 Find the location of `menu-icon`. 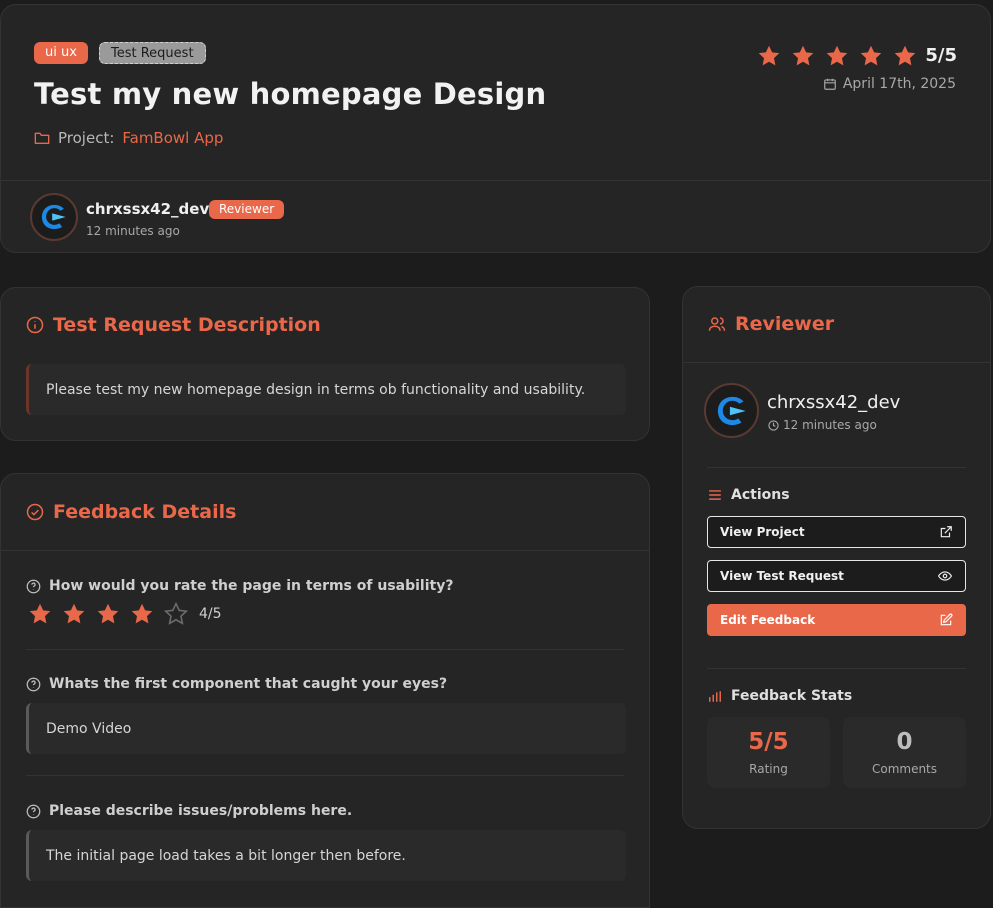

menu-icon is located at coordinates (715, 495).